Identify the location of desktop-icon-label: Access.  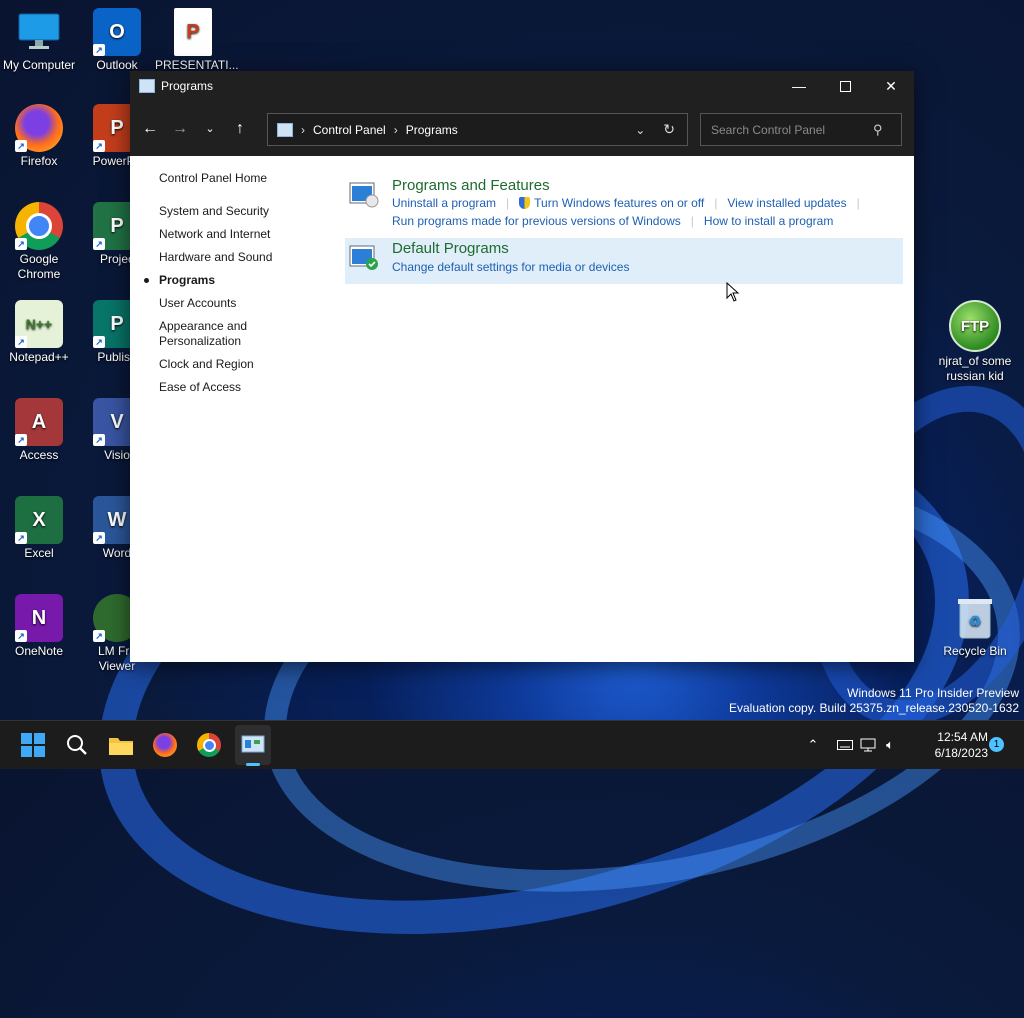
(39, 455).